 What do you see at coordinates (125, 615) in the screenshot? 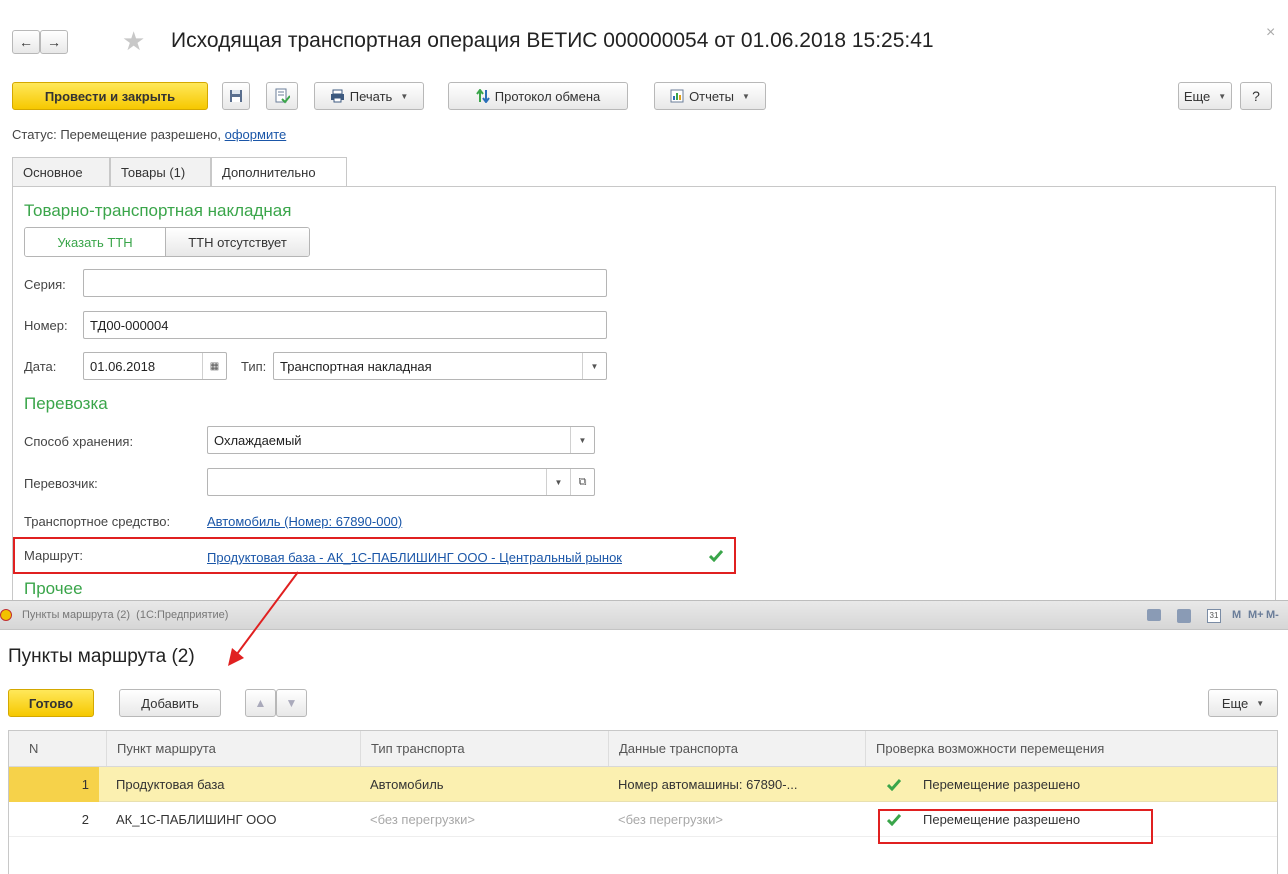
I see `subwindow-titlebar-text: Пункты маршрута (2) (1С:Предприятие)` at bounding box center [125, 615].